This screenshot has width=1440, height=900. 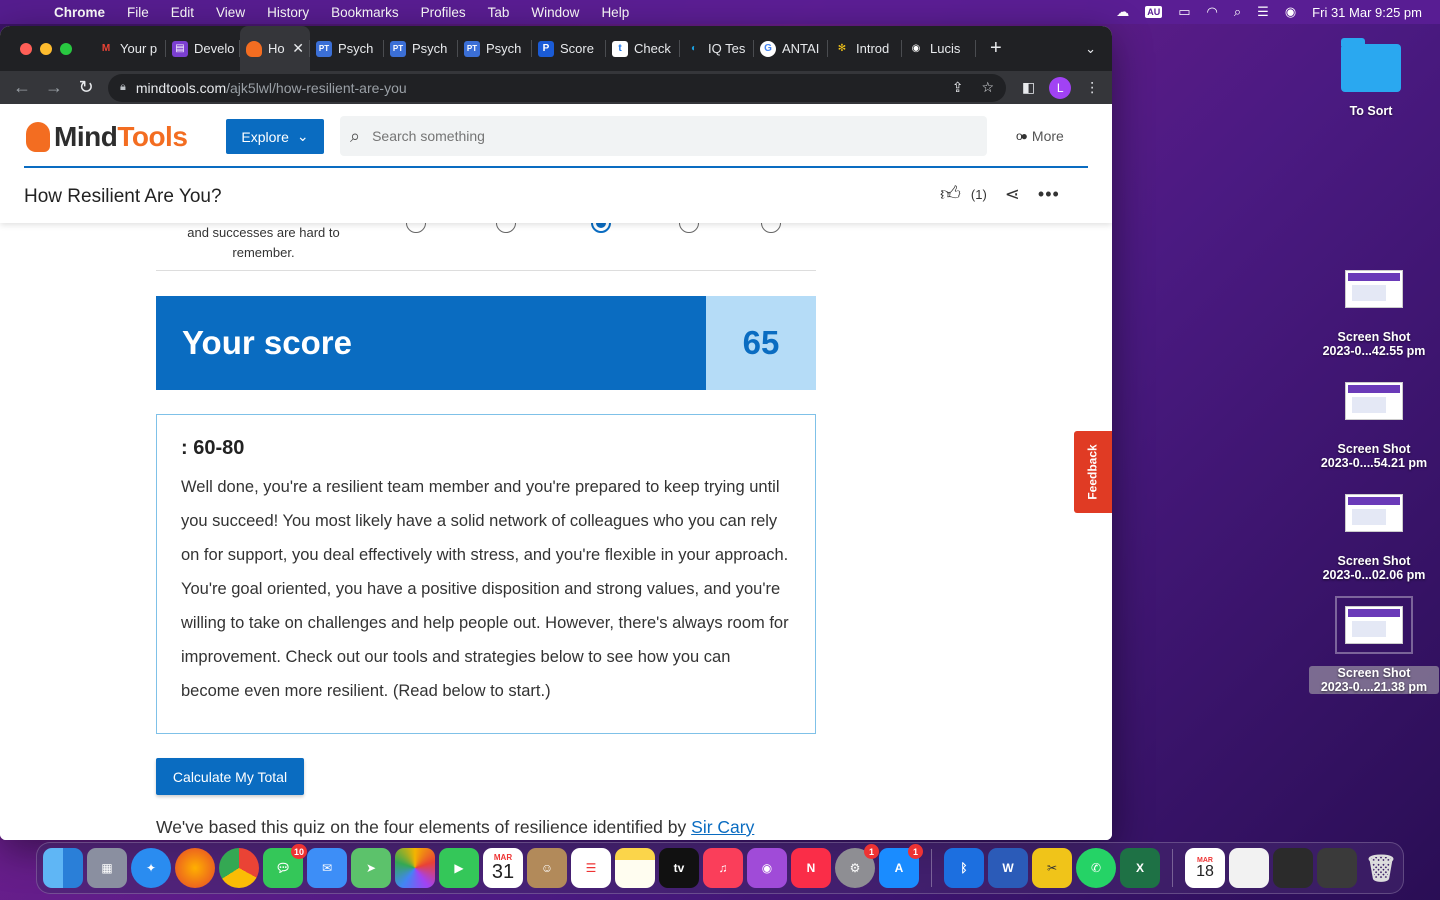 I want to click on question-text: and successes are hard to remember., so click(x=263, y=242).